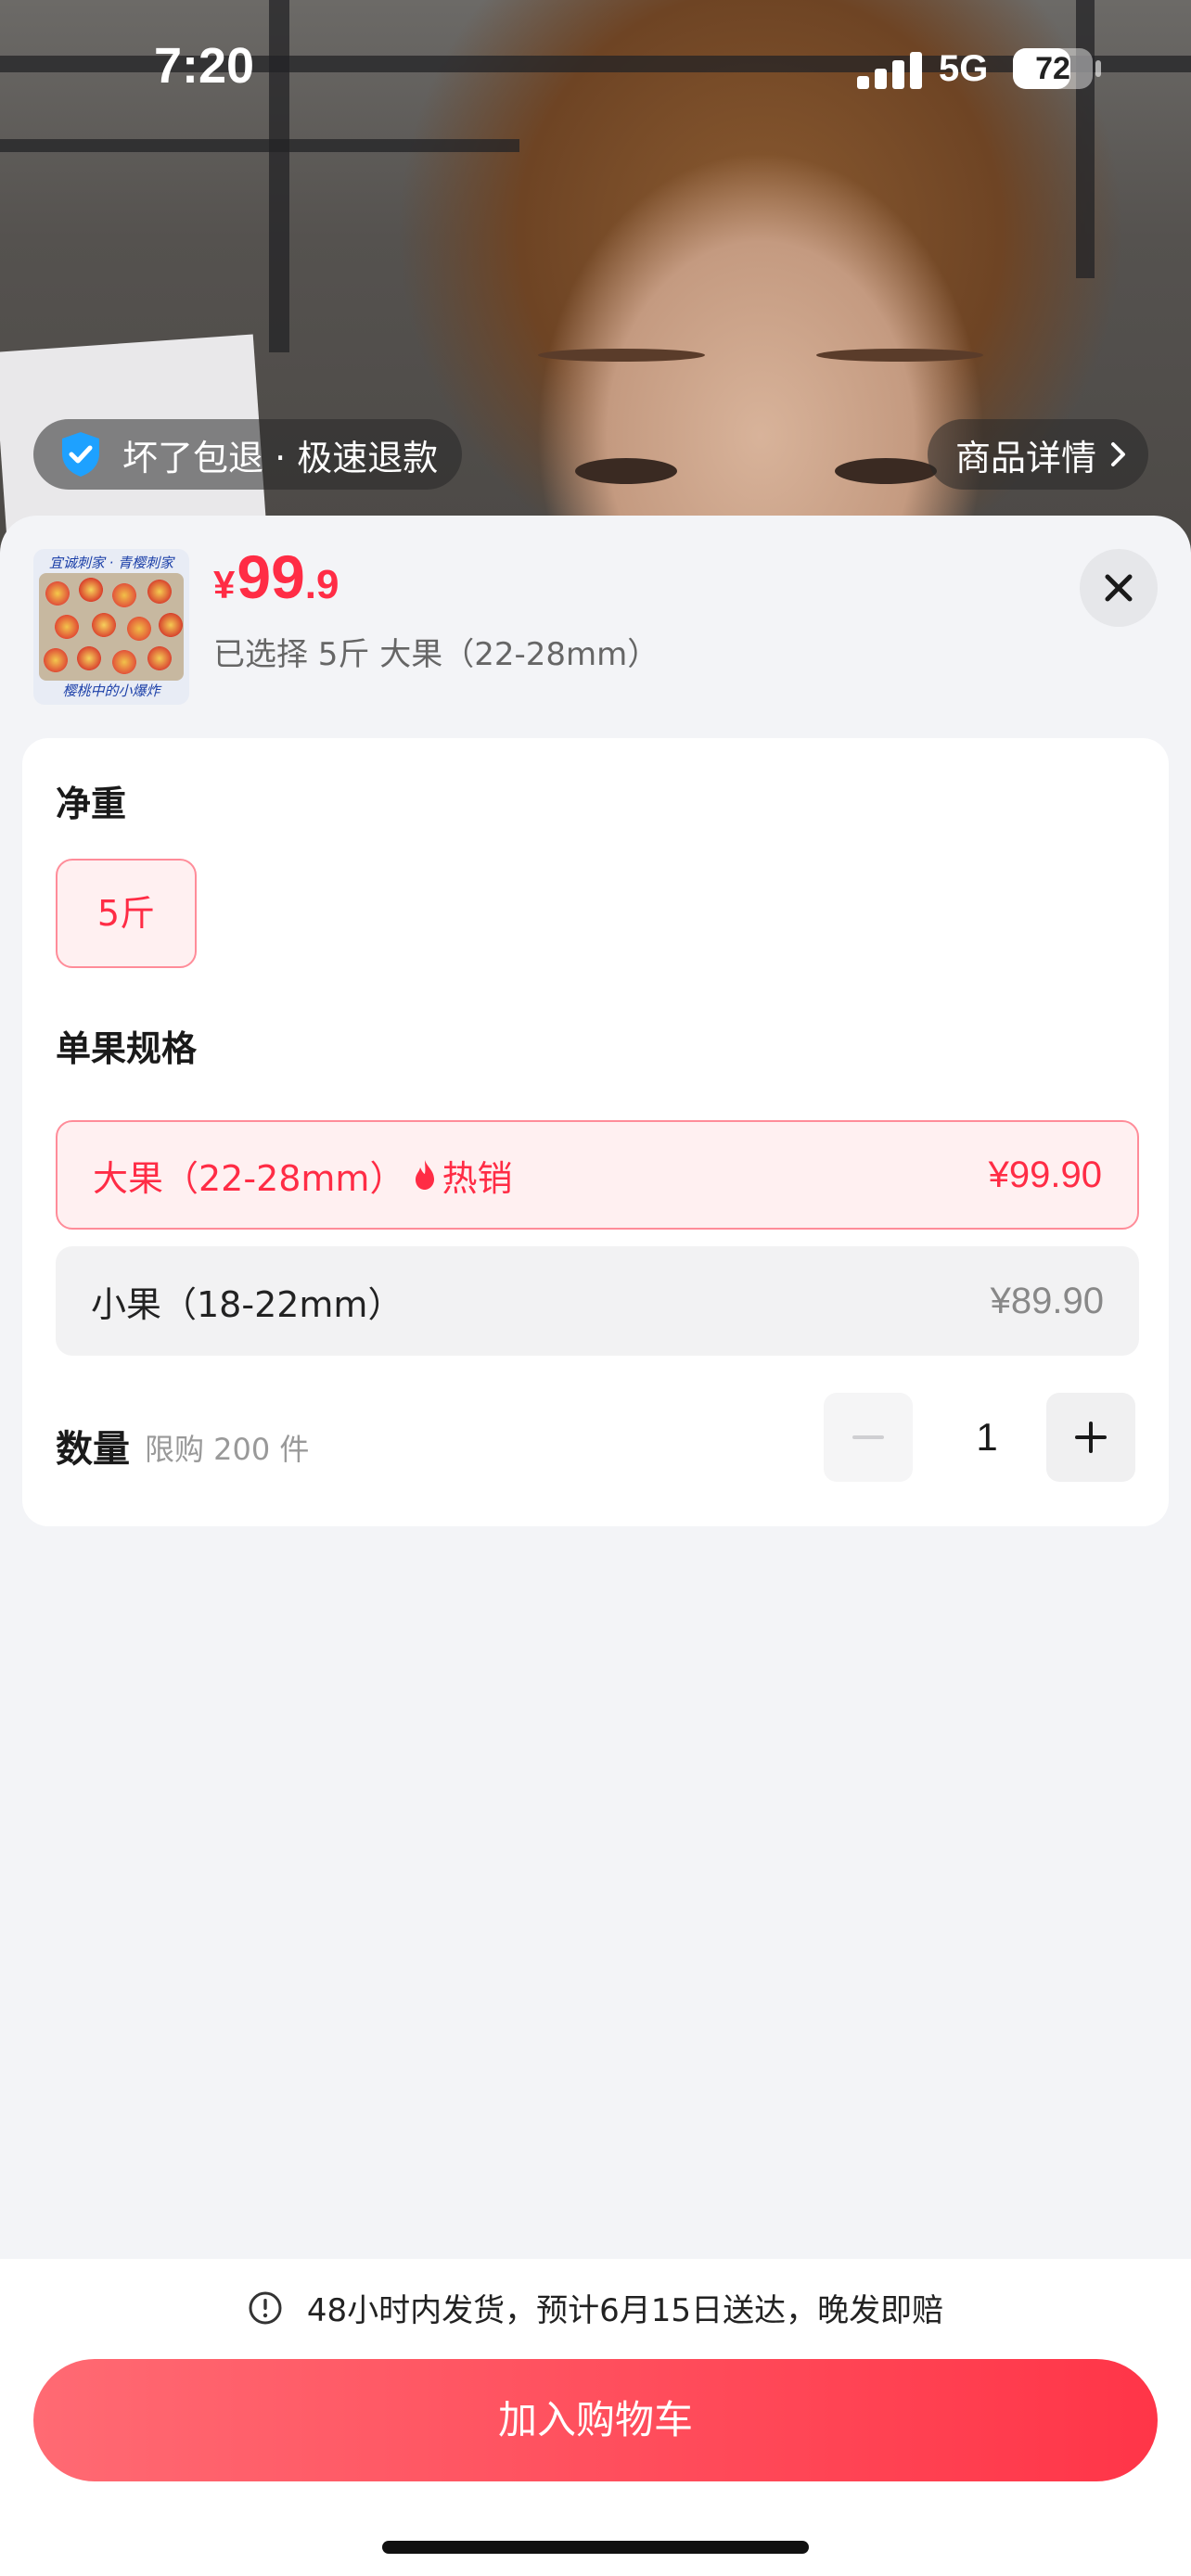  I want to click on product-detail-label: 商品详情, so click(1026, 457).